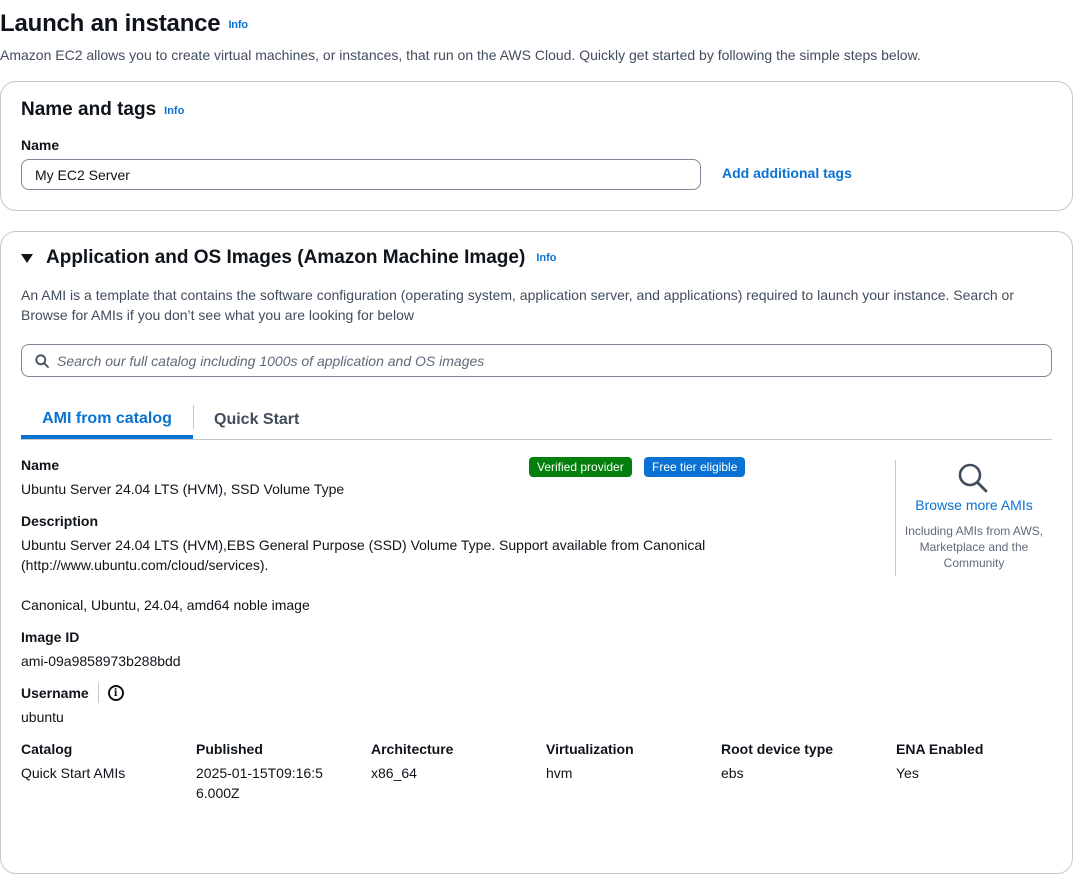 This screenshot has width=1081, height=893. I want to click on tab-divider, so click(193, 417).